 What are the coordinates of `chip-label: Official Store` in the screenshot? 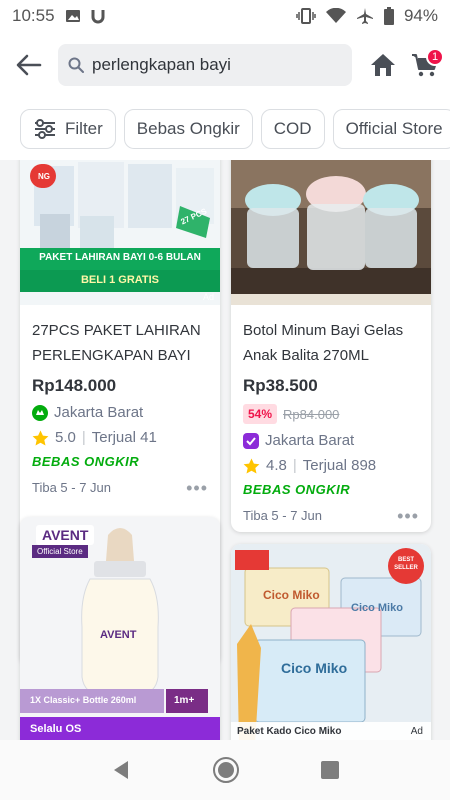 It's located at (394, 128).